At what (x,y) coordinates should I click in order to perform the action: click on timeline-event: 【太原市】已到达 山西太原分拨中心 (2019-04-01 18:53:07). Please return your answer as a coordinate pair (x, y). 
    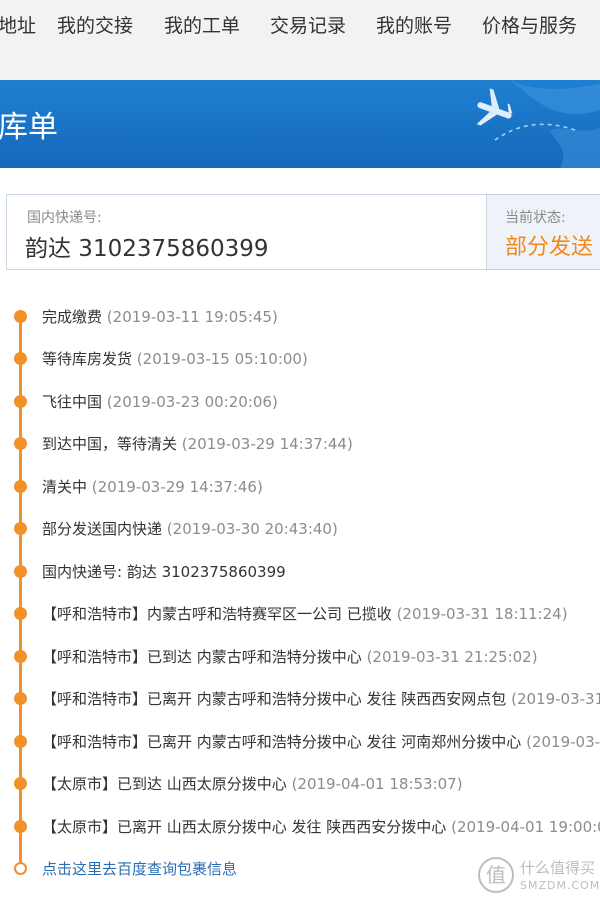
    Looking at the image, I should click on (300, 784).